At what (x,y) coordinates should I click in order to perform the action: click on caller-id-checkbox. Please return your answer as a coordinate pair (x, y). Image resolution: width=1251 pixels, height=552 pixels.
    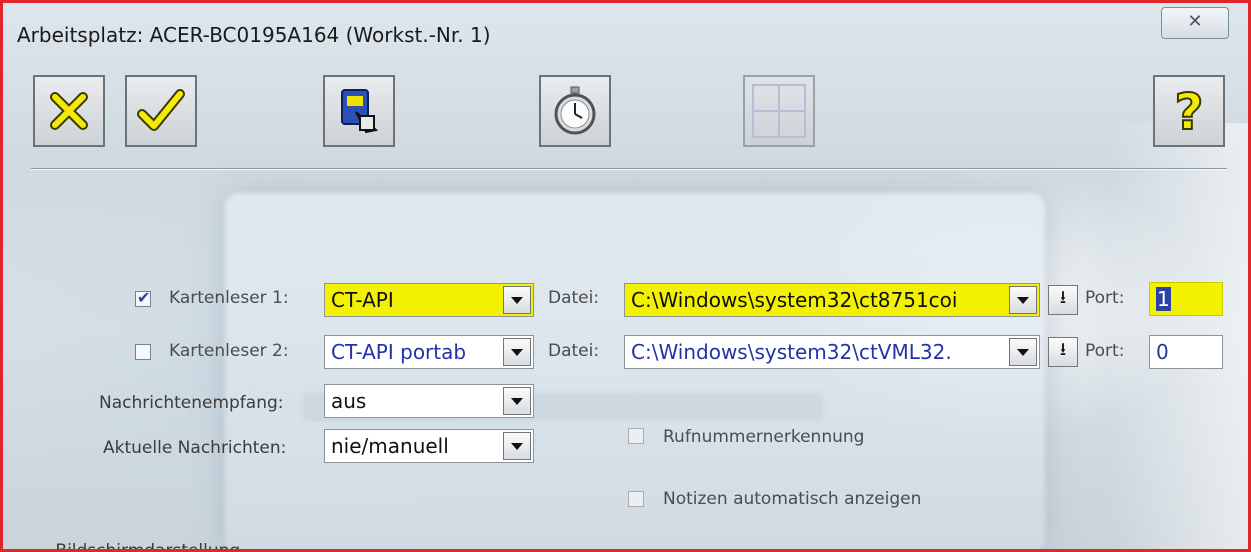
    Looking at the image, I should click on (636, 436).